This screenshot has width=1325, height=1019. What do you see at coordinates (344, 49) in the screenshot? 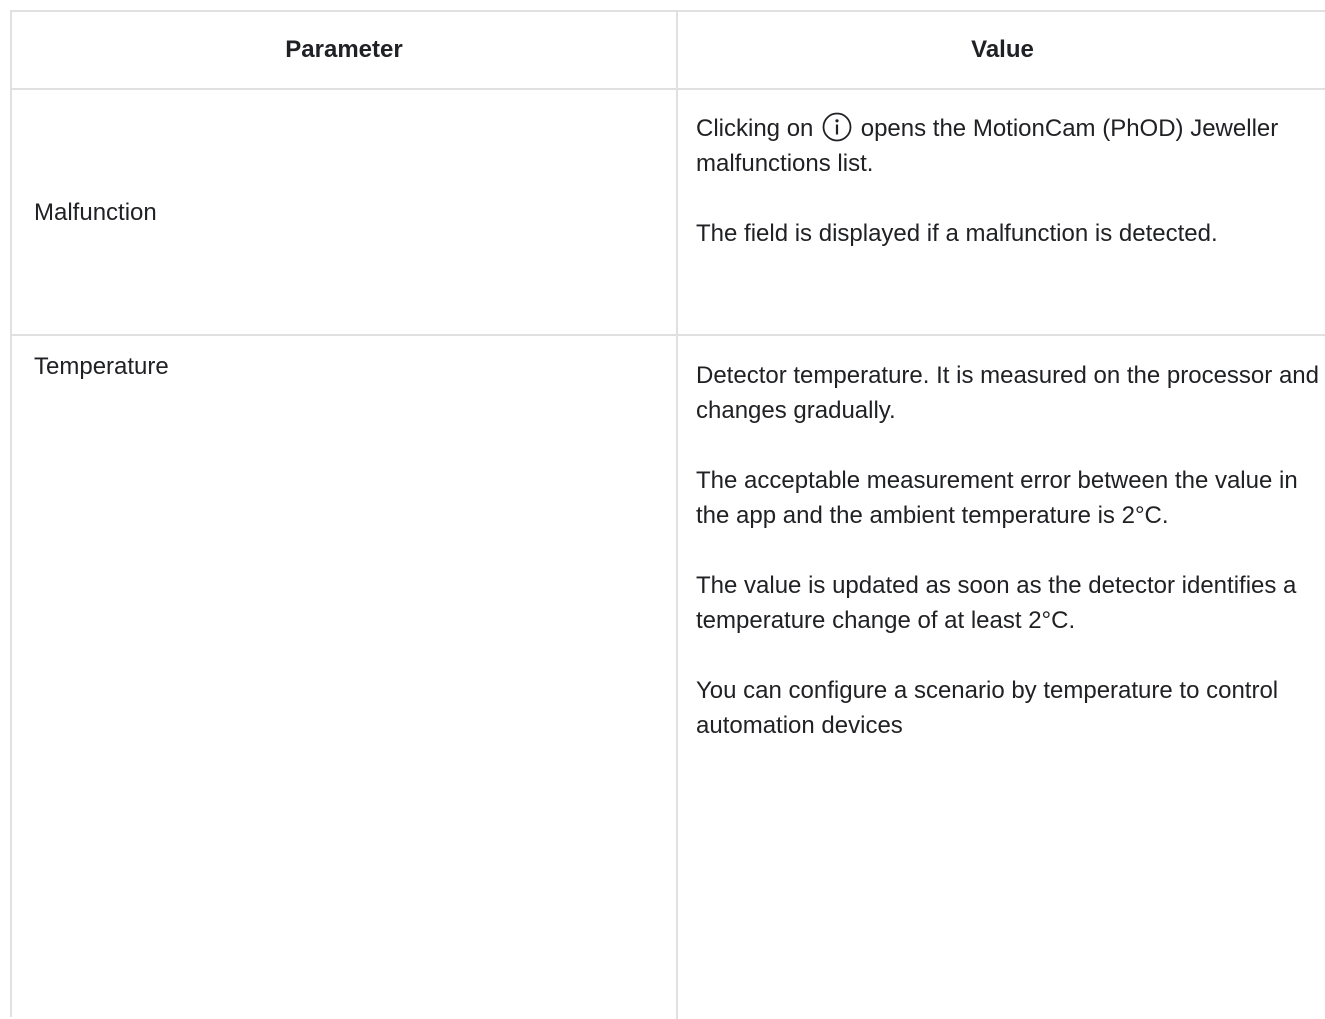
I see `header-parameter: Parameter` at bounding box center [344, 49].